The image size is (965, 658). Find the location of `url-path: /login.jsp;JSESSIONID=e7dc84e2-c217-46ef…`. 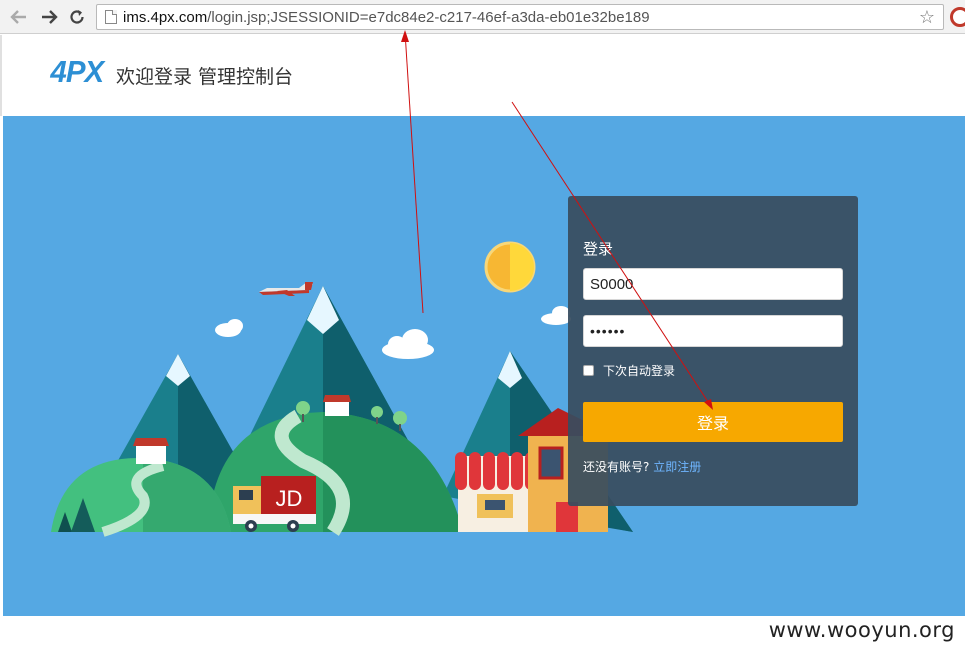

url-path: /login.jsp;JSESSIONID=e7dc84e2-c217-46ef… is located at coordinates (428, 17).